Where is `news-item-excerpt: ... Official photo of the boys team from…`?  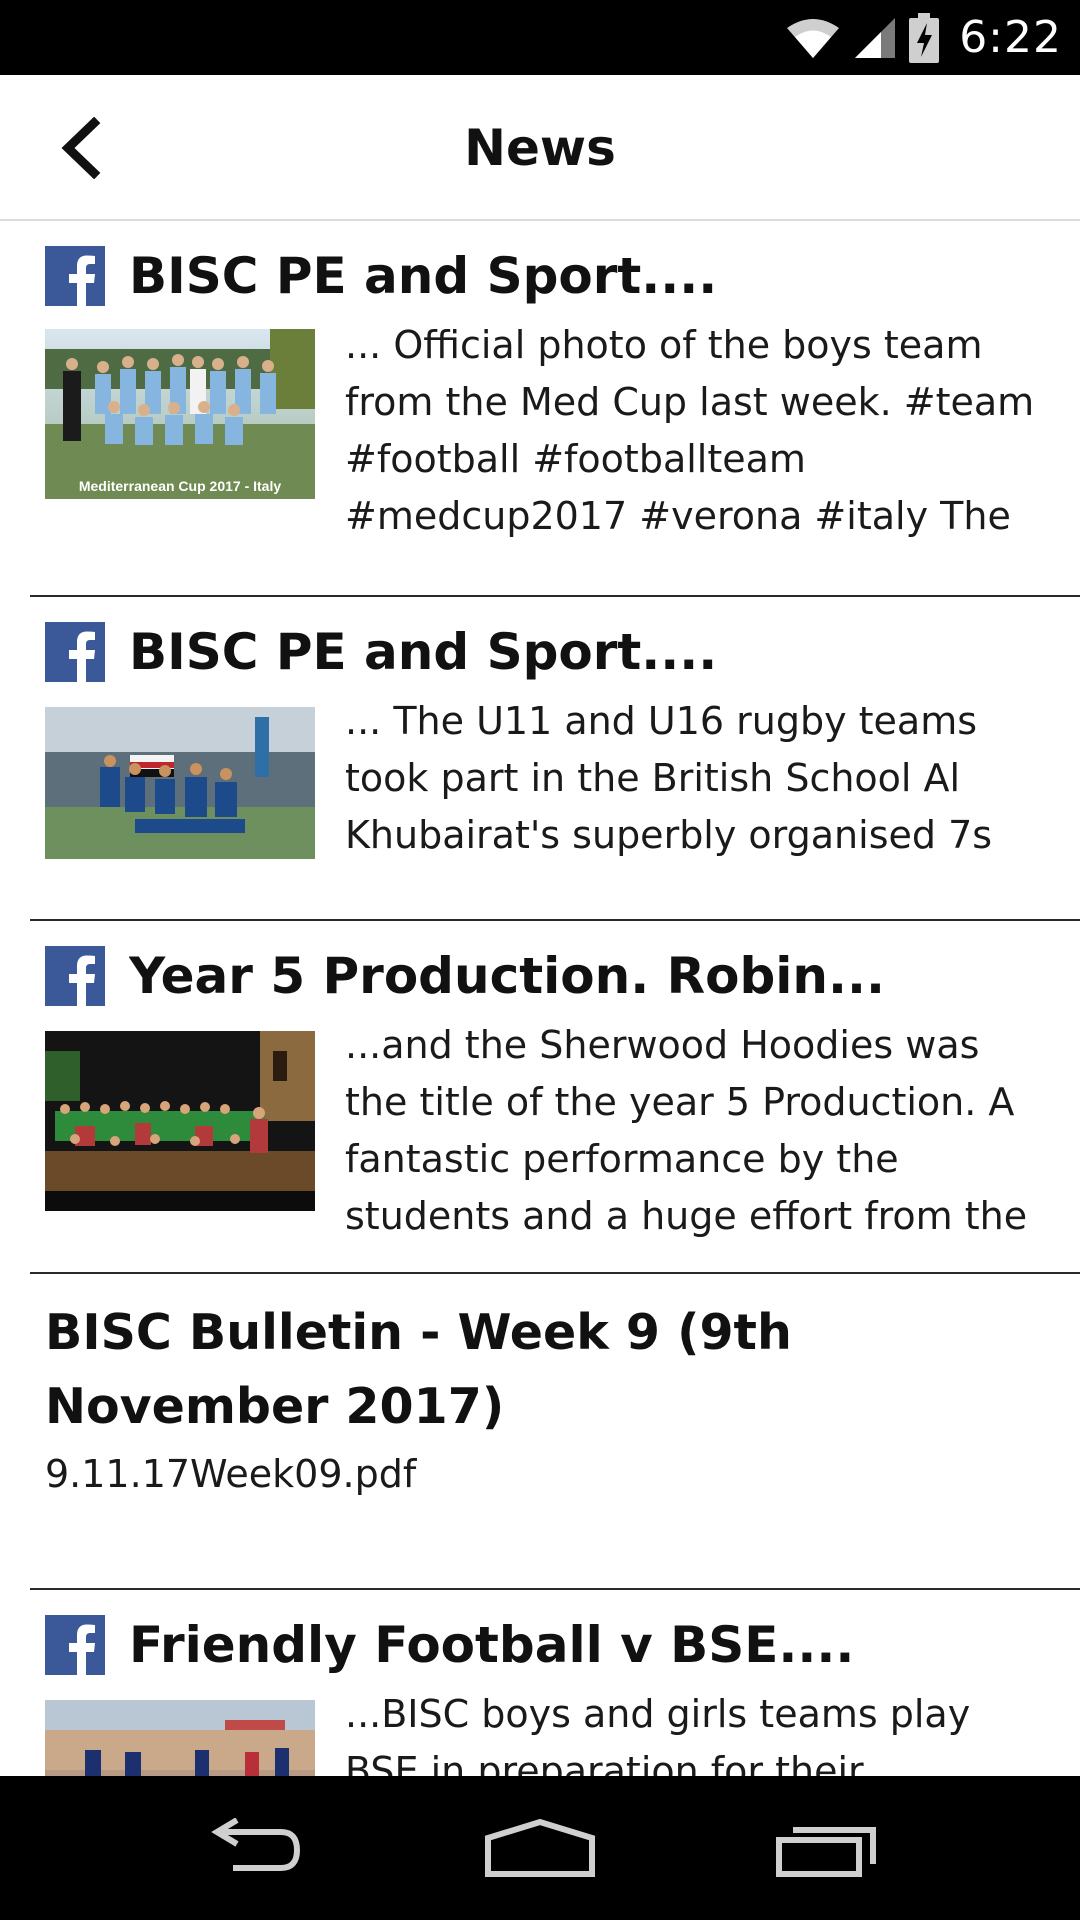 news-item-excerpt: ... Official photo of the boys team from… is located at coordinates (690, 430).